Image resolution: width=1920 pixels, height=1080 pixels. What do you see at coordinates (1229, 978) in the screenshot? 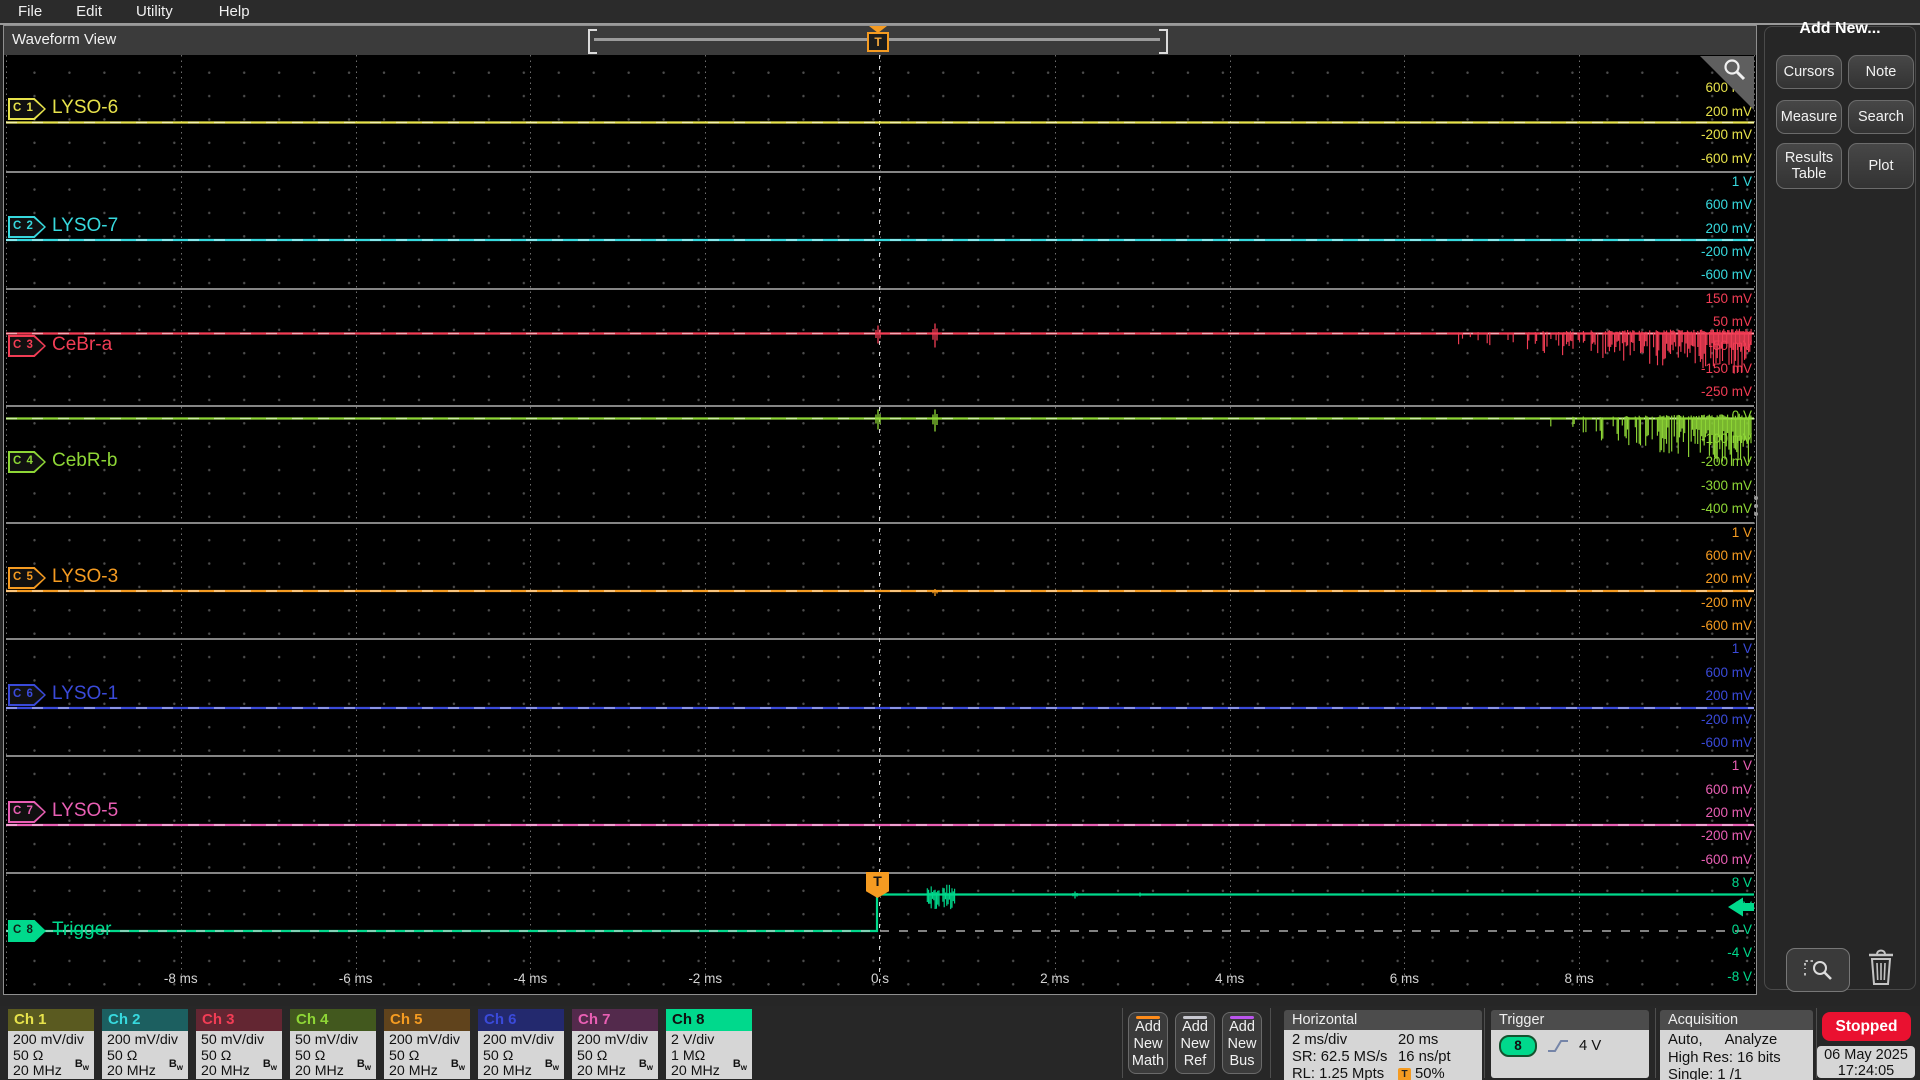
I see `time-axis-label: 4 ms` at bounding box center [1229, 978].